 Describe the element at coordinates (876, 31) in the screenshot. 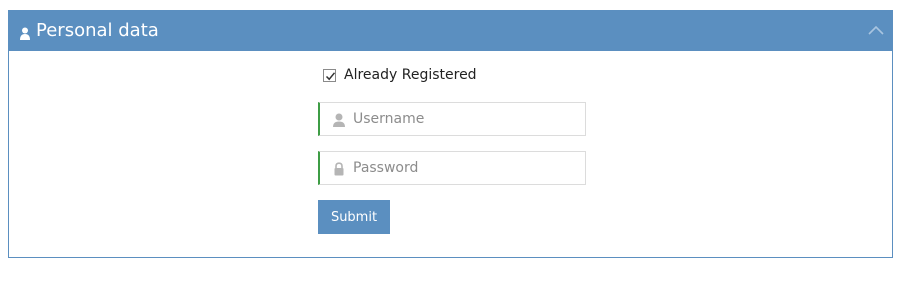

I see `chevron-up-icon` at that location.